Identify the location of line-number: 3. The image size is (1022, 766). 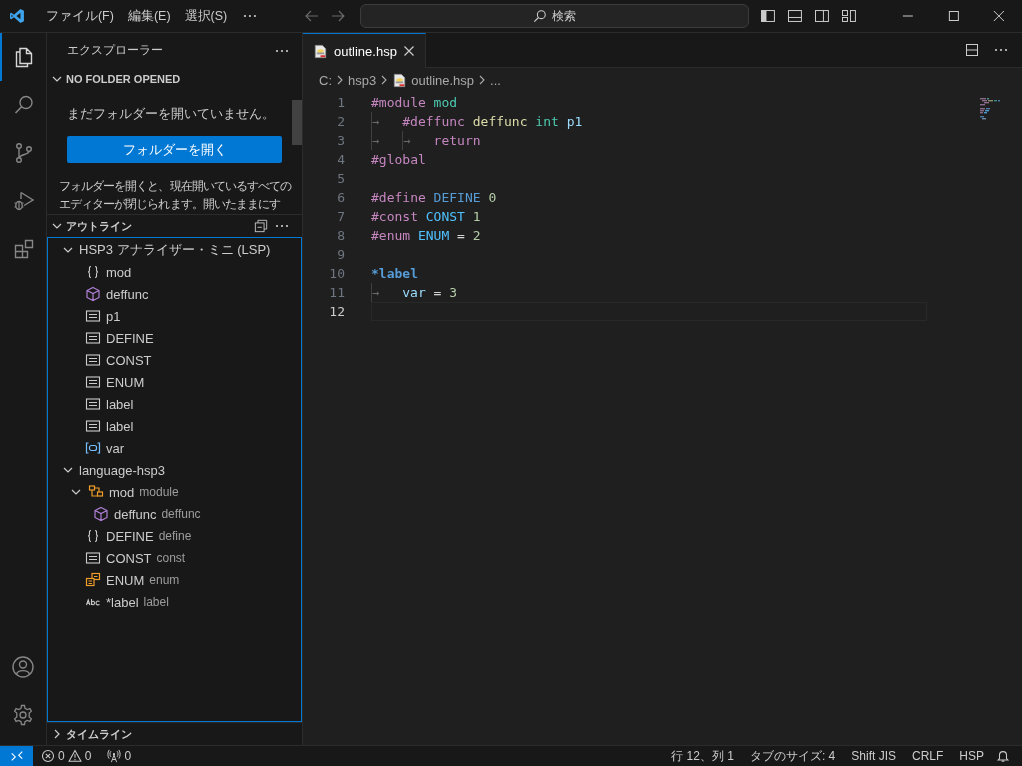
(340, 140).